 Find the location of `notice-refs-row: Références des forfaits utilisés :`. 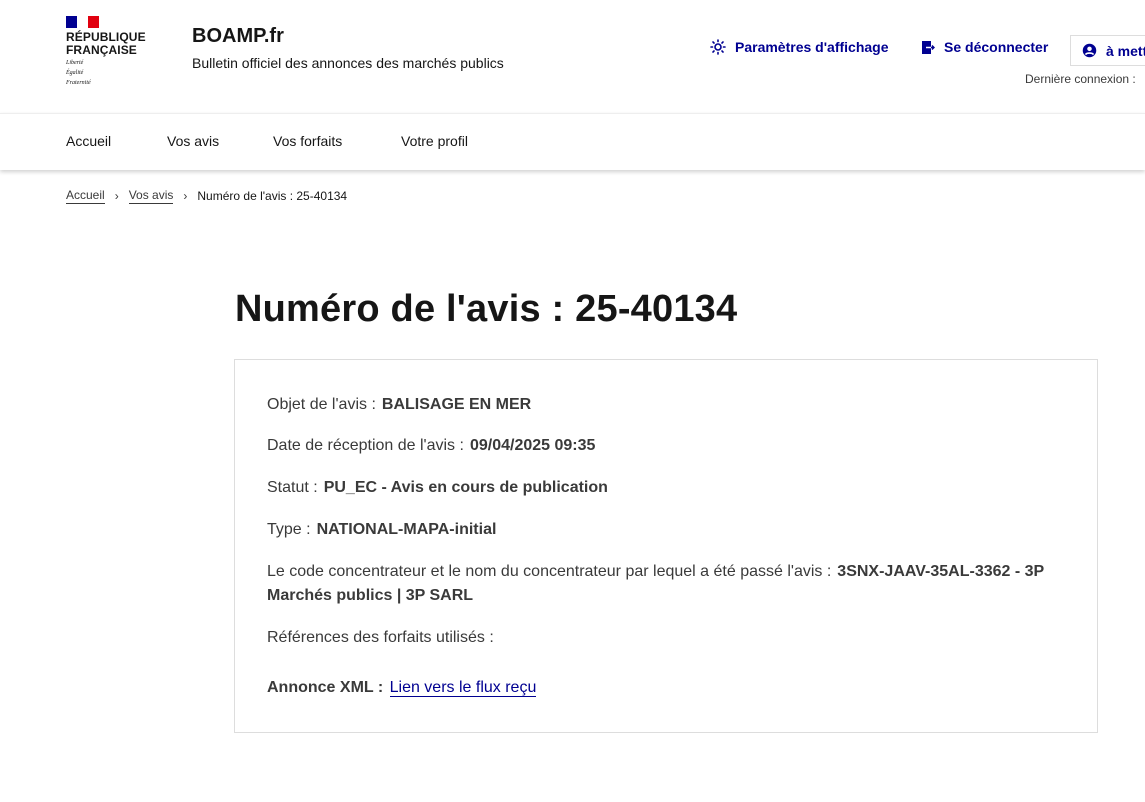

notice-refs-row: Références des forfaits utilisés : is located at coordinates (380, 638).